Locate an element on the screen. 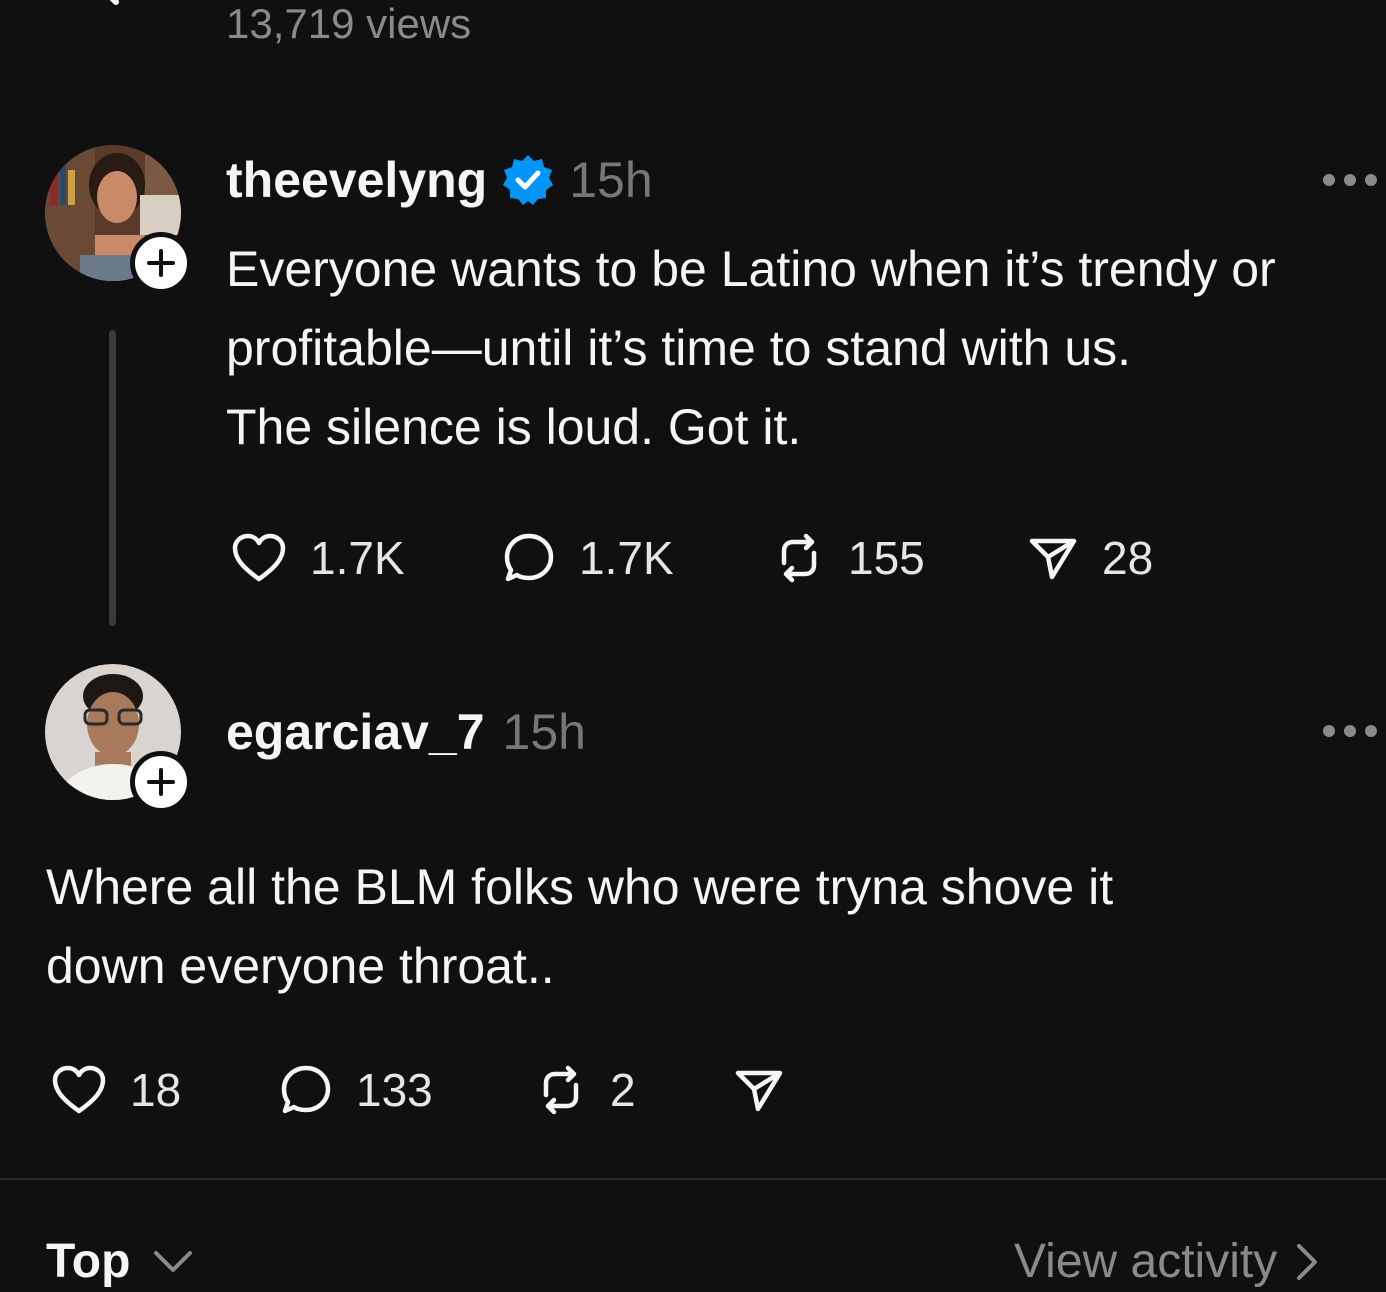 Image resolution: width=1386 pixels, height=1292 pixels. post-body-line: down everyone throat.. is located at coordinates (300, 966).